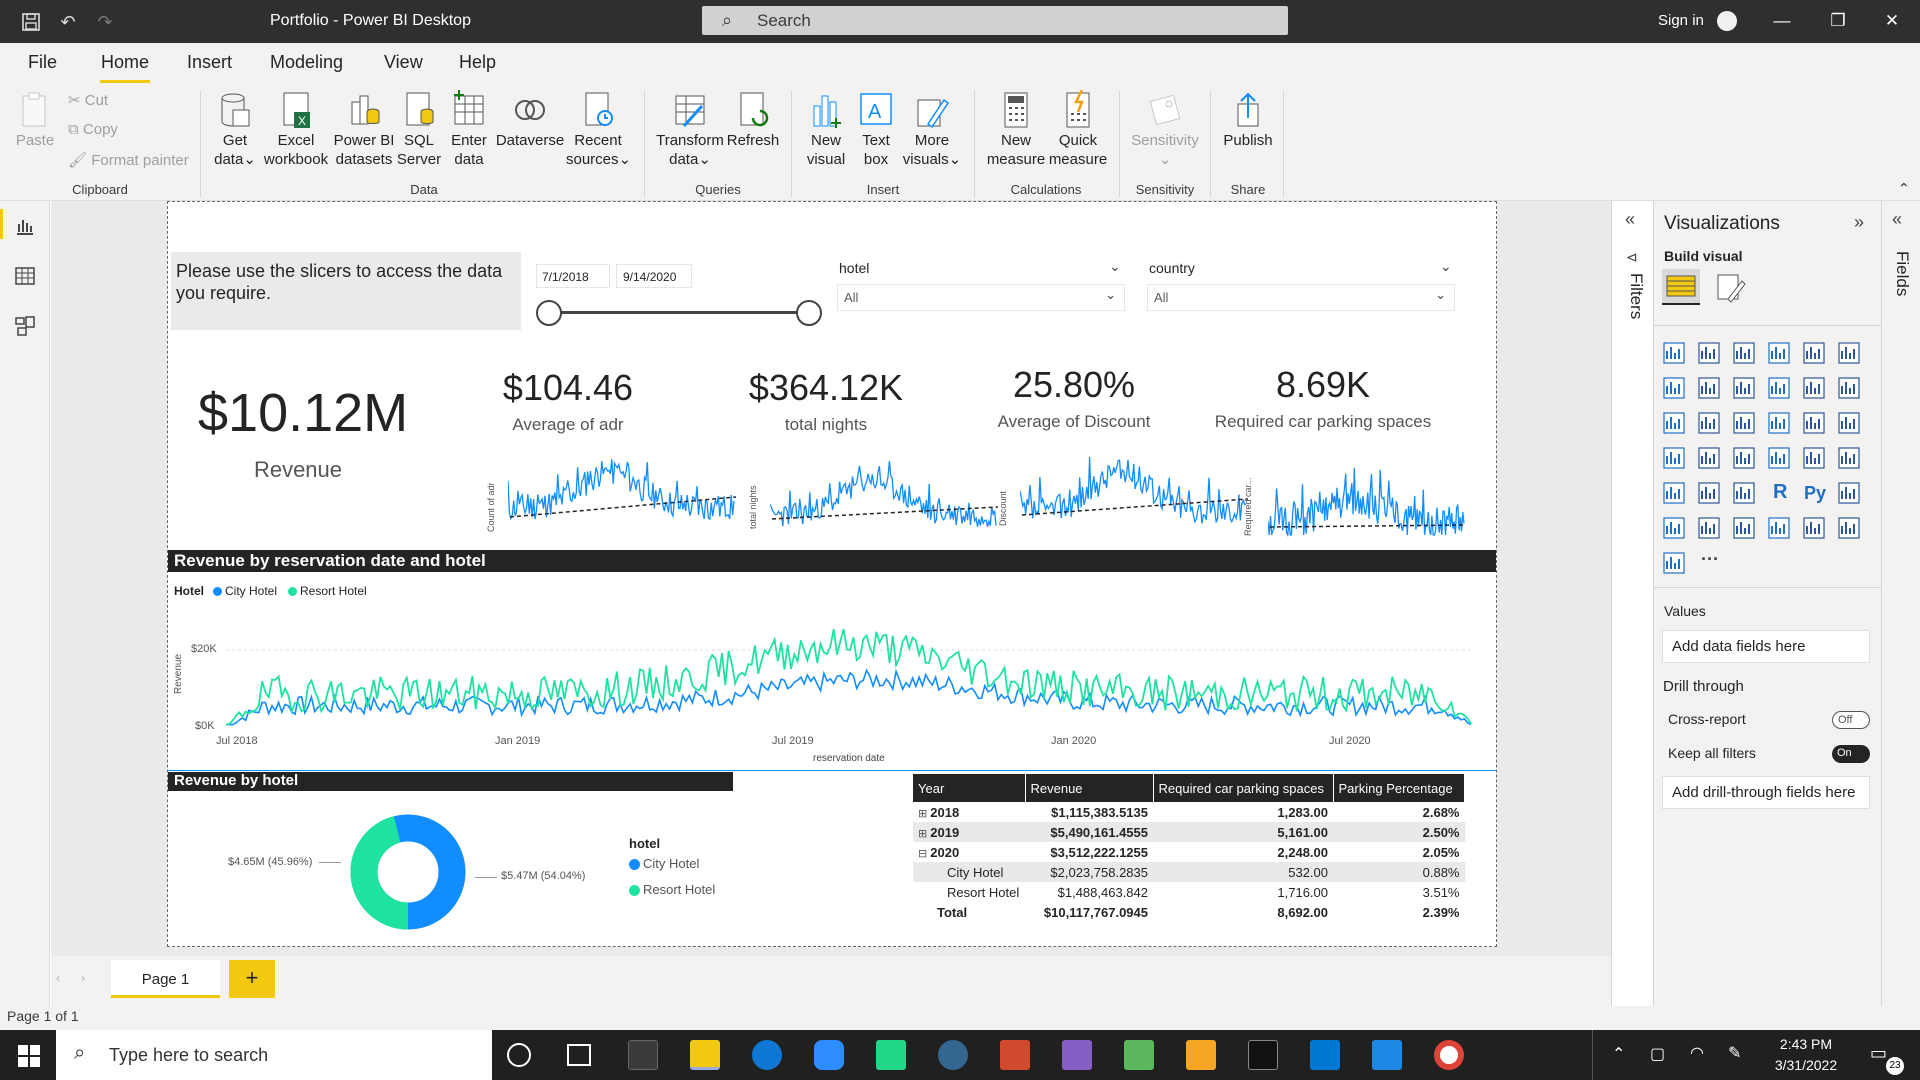 This screenshot has height=1080, width=1920. Describe the element at coordinates (1851, 754) in the screenshot. I see `keep-filters-toggle: On` at that location.